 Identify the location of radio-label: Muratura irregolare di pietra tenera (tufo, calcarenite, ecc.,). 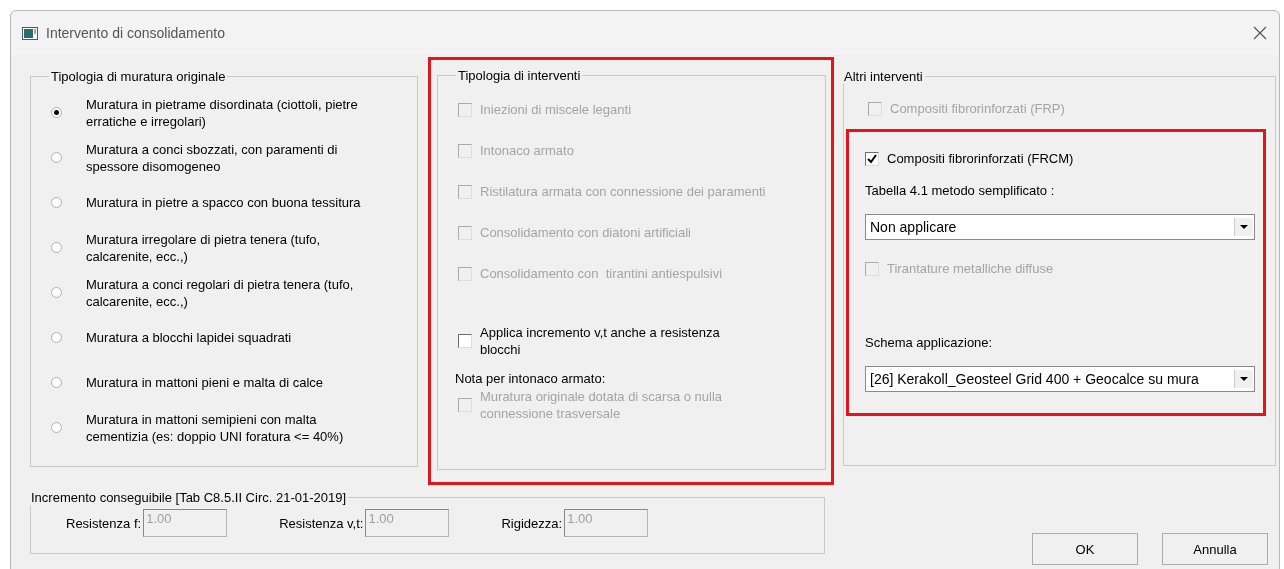
(223, 247).